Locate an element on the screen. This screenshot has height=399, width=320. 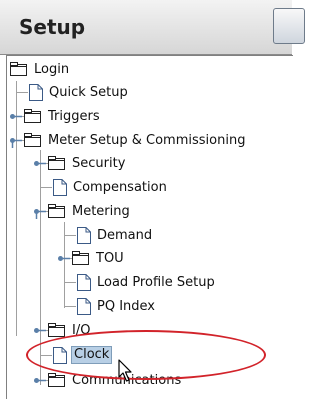
tree-item-label: Compensation is located at coordinates (120, 187).